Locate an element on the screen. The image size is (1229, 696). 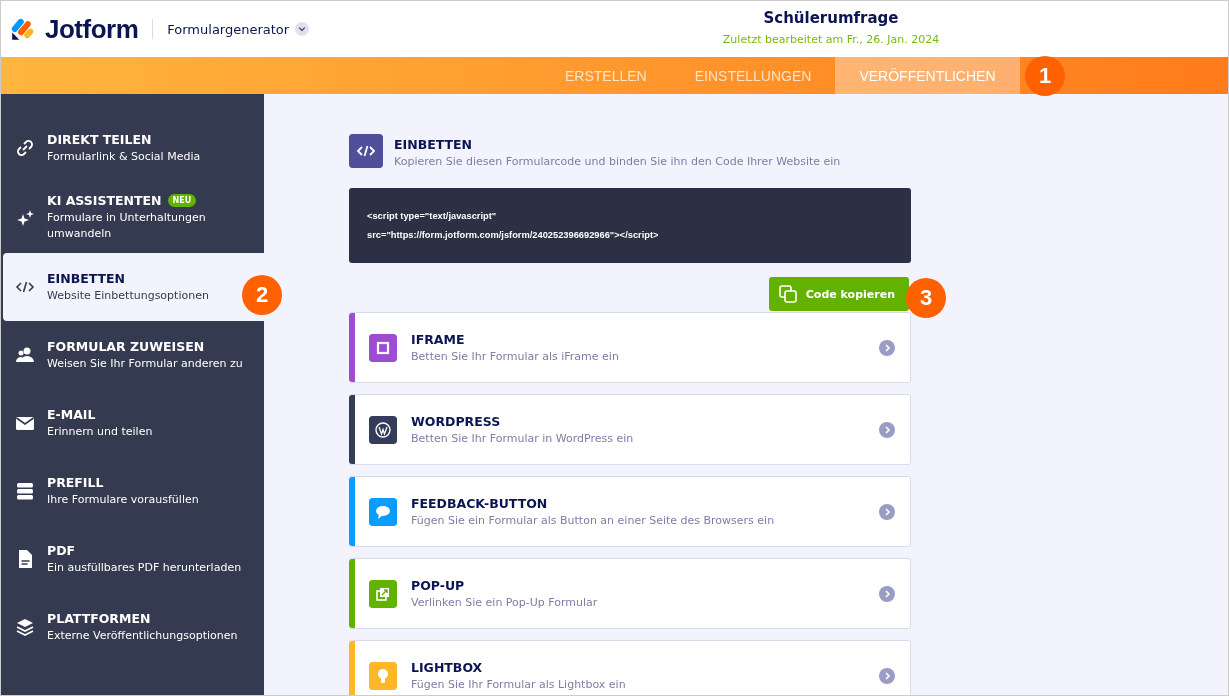
option-title: POP-UP is located at coordinates (438, 585).